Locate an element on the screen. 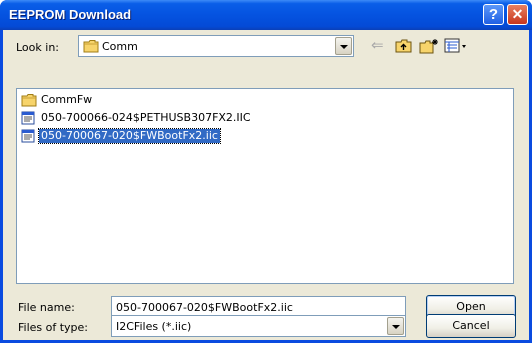 The width and height of the screenshot is (532, 343). look-in-dropdown-button is located at coordinates (343, 46).